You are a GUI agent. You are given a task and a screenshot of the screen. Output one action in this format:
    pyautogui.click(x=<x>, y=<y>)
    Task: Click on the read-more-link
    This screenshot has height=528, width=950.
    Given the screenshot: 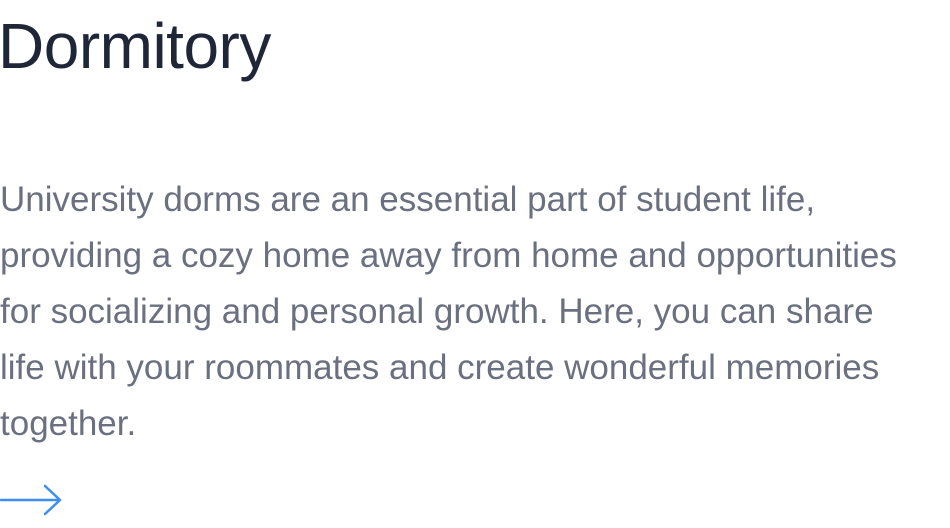 What is the action you would take?
    pyautogui.click(x=32, y=500)
    